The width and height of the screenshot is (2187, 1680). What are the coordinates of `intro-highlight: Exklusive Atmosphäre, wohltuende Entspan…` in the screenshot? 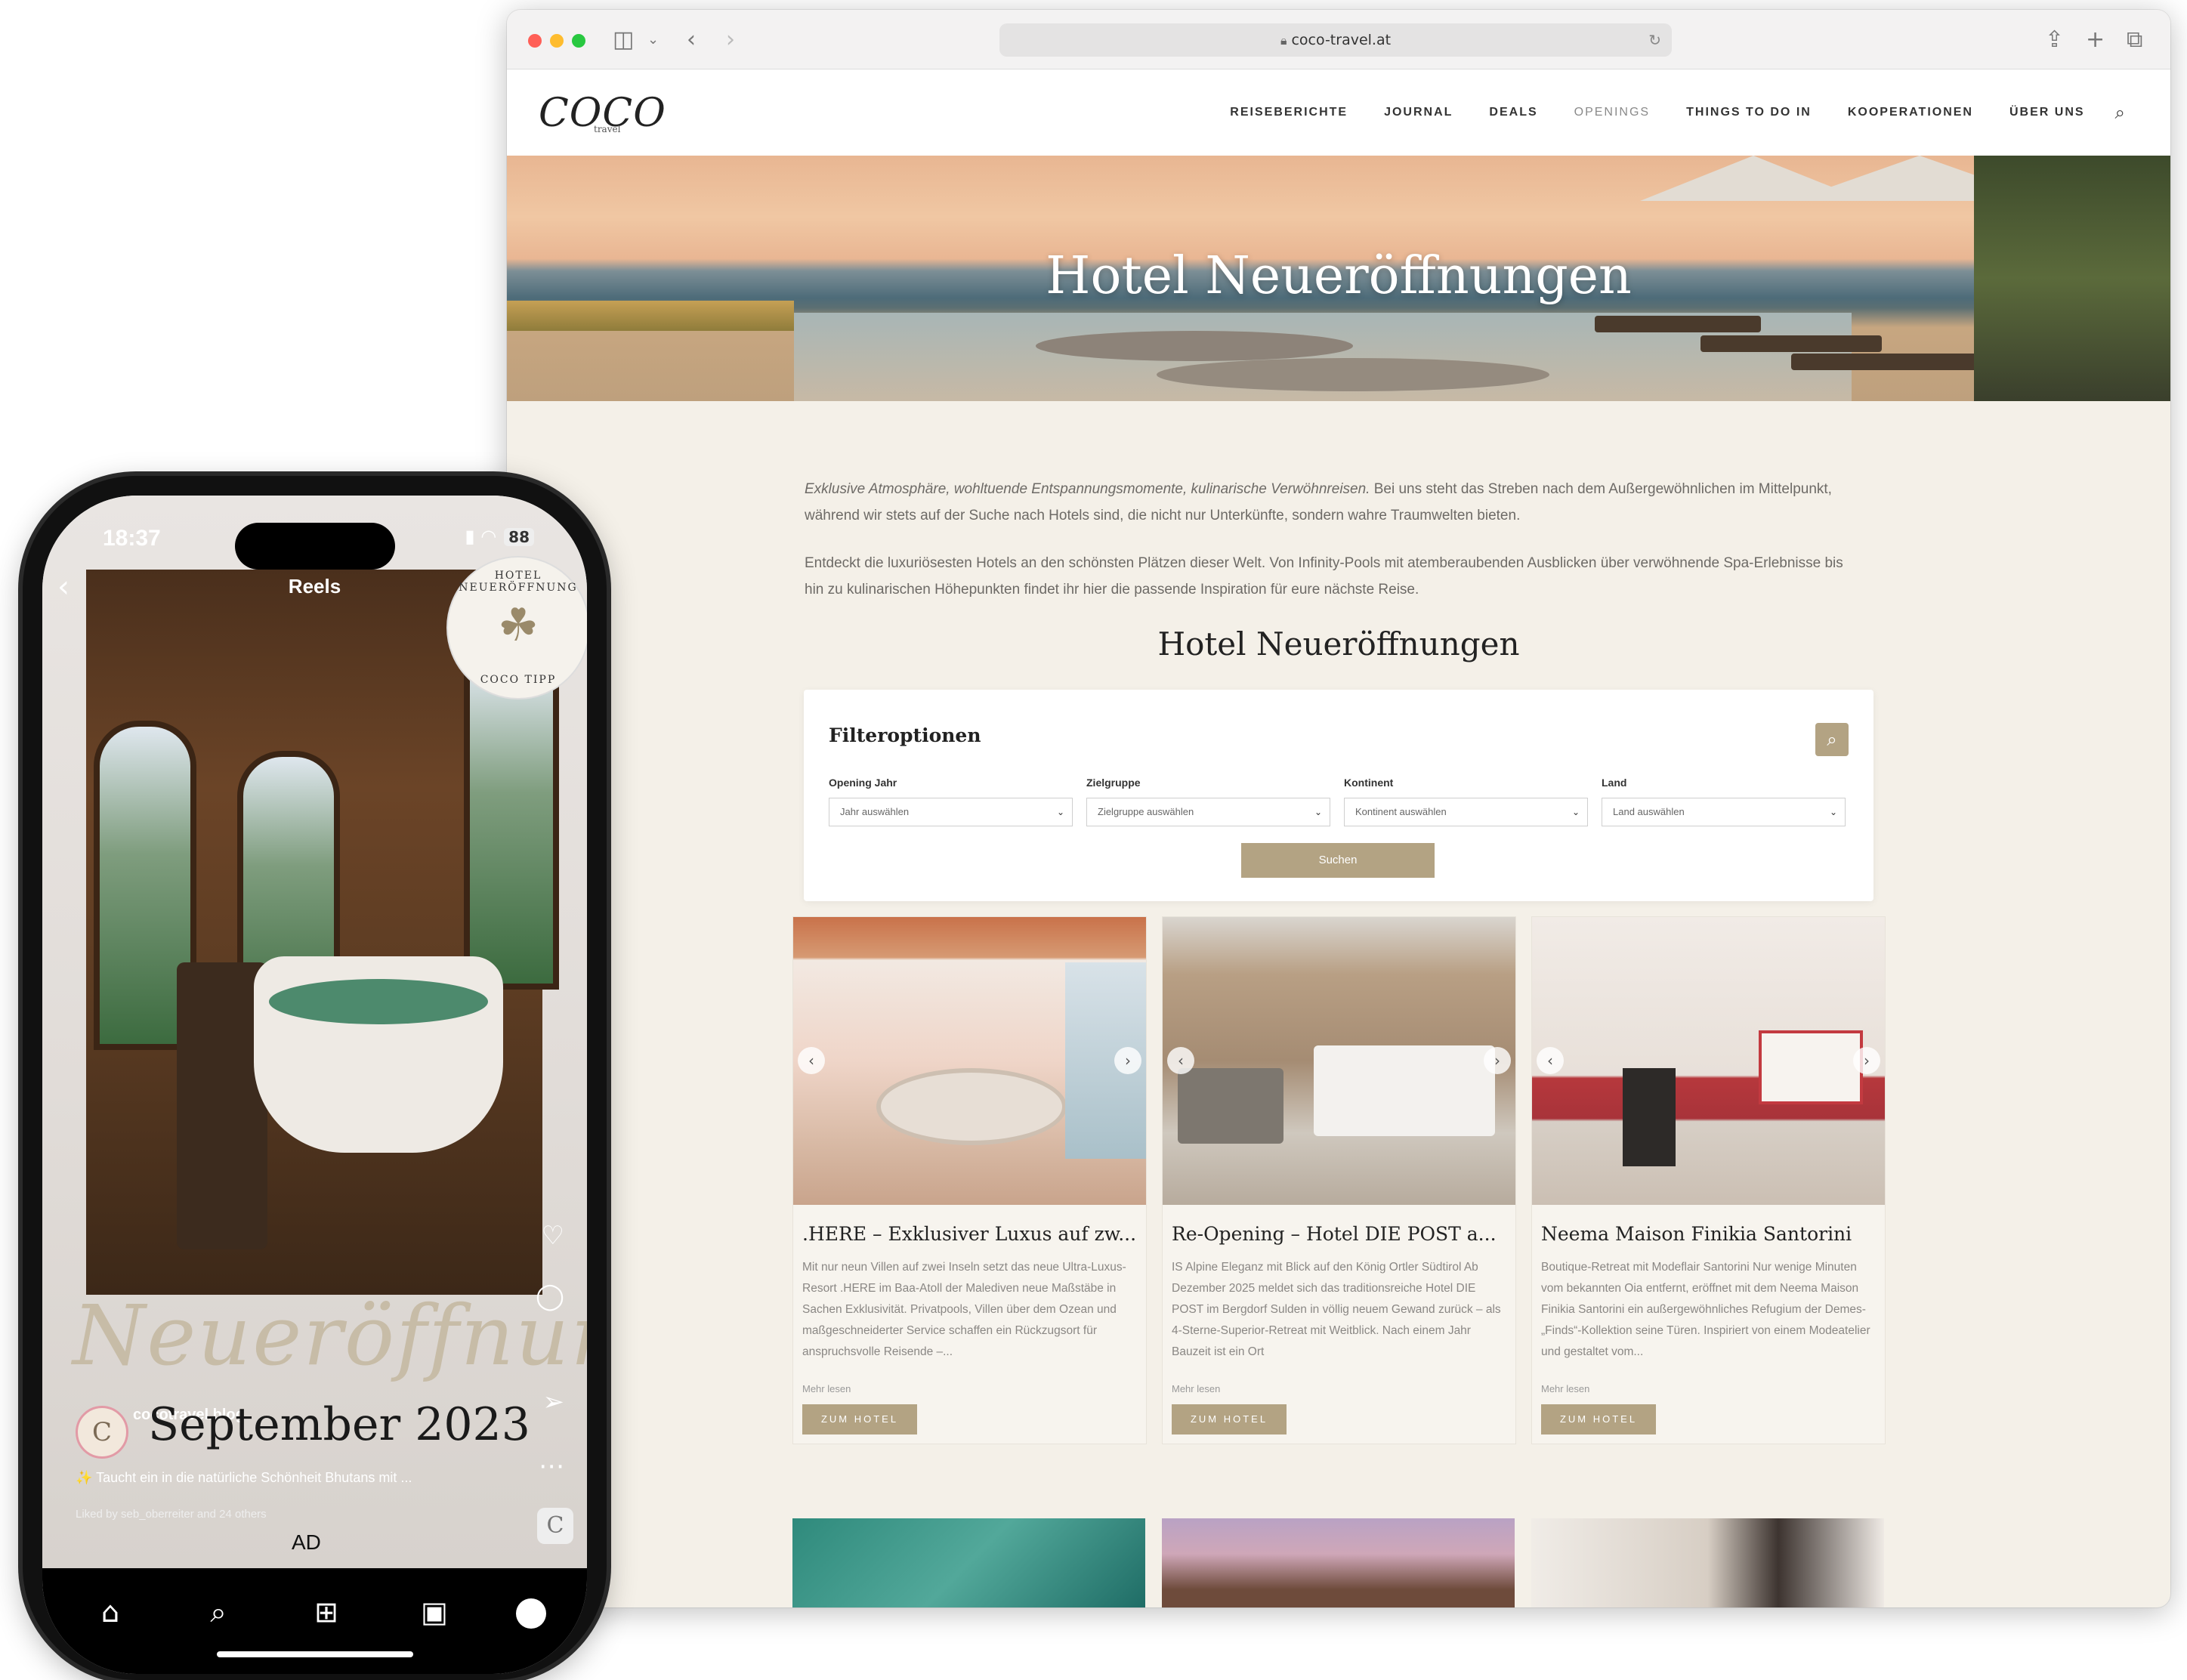 It's located at (1087, 489).